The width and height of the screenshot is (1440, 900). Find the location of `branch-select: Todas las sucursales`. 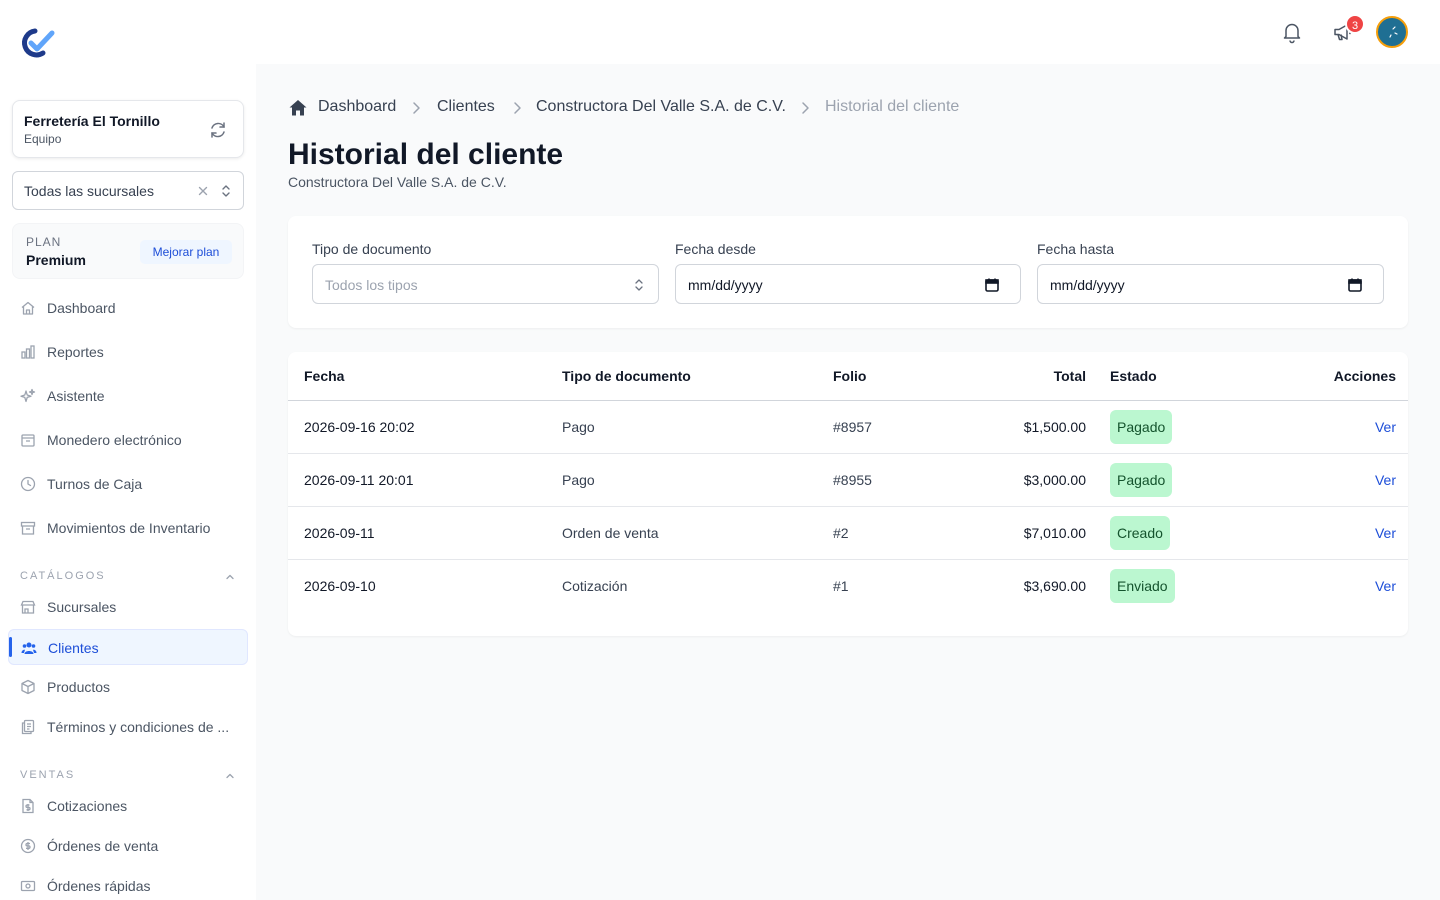

branch-select: Todas las sucursales is located at coordinates (128, 190).